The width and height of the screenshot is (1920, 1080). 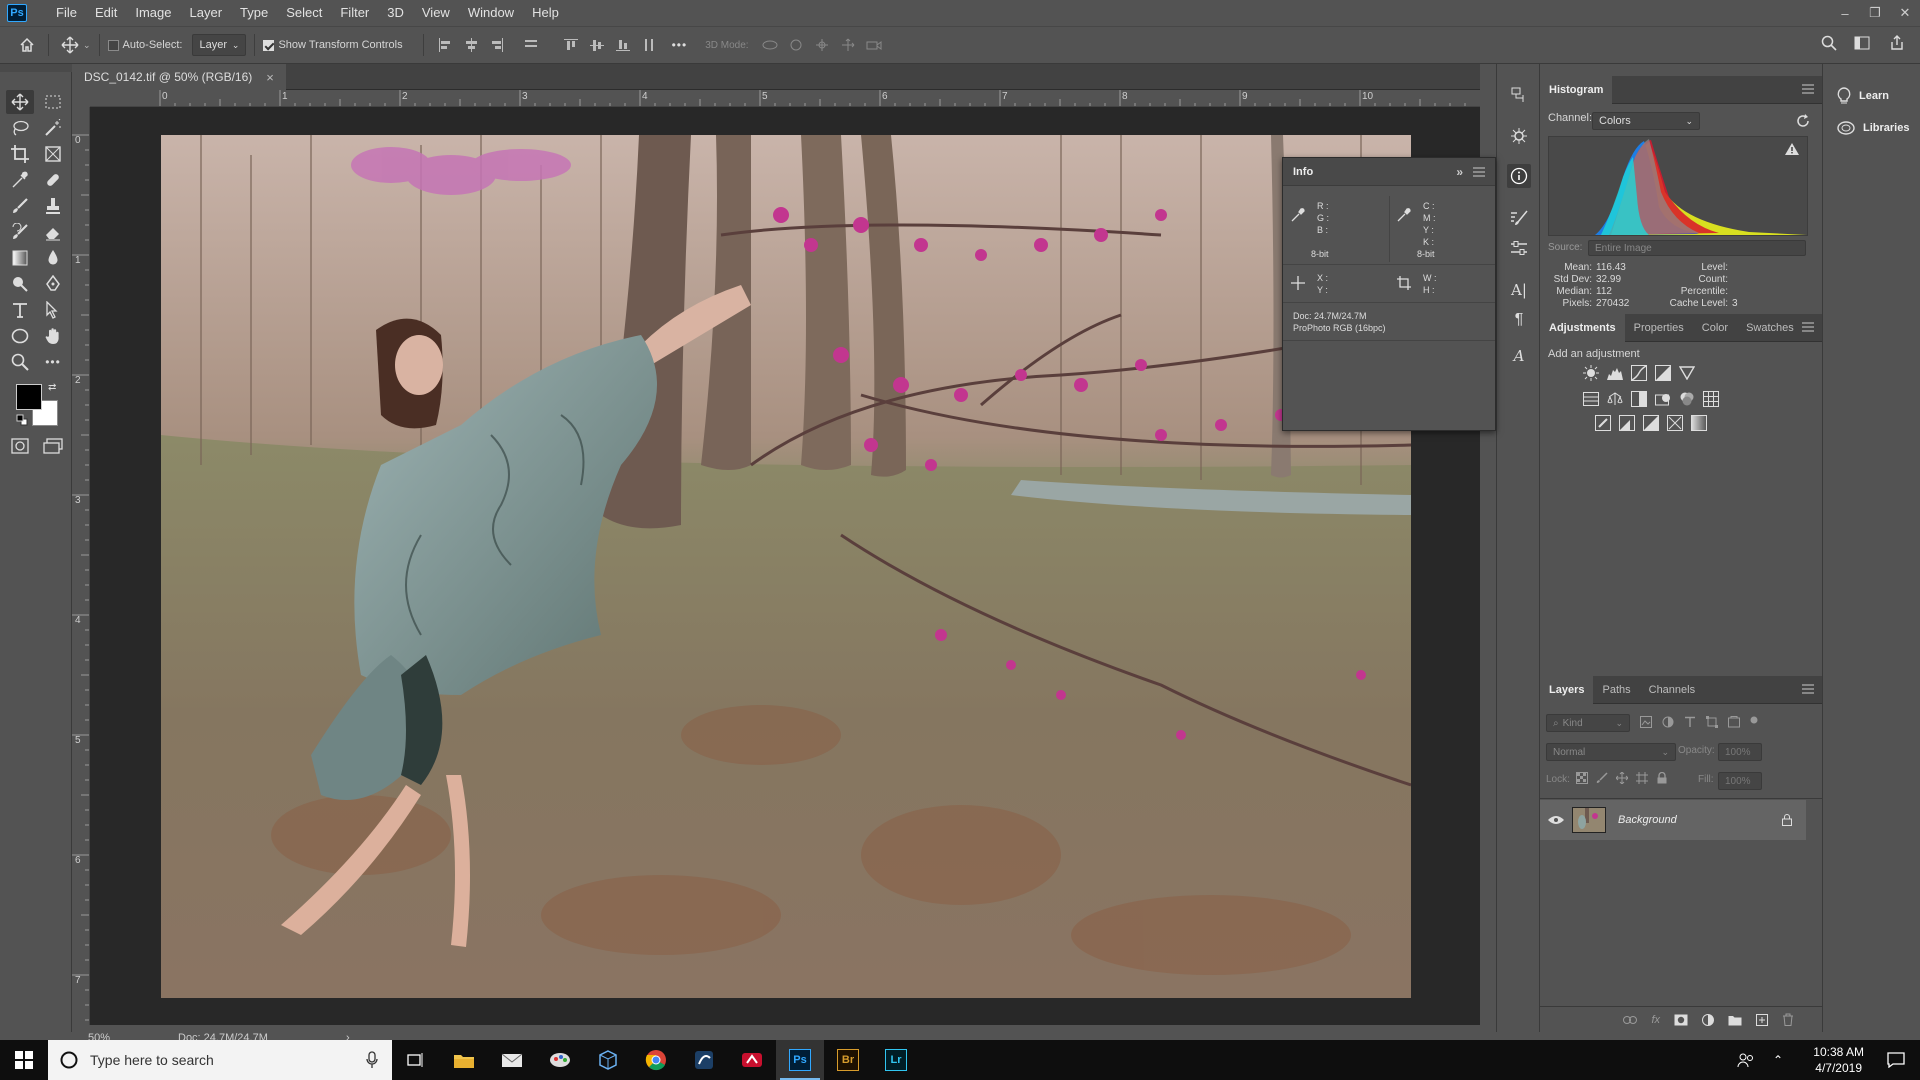 I want to click on align-right-icon, so click(x=497, y=45).